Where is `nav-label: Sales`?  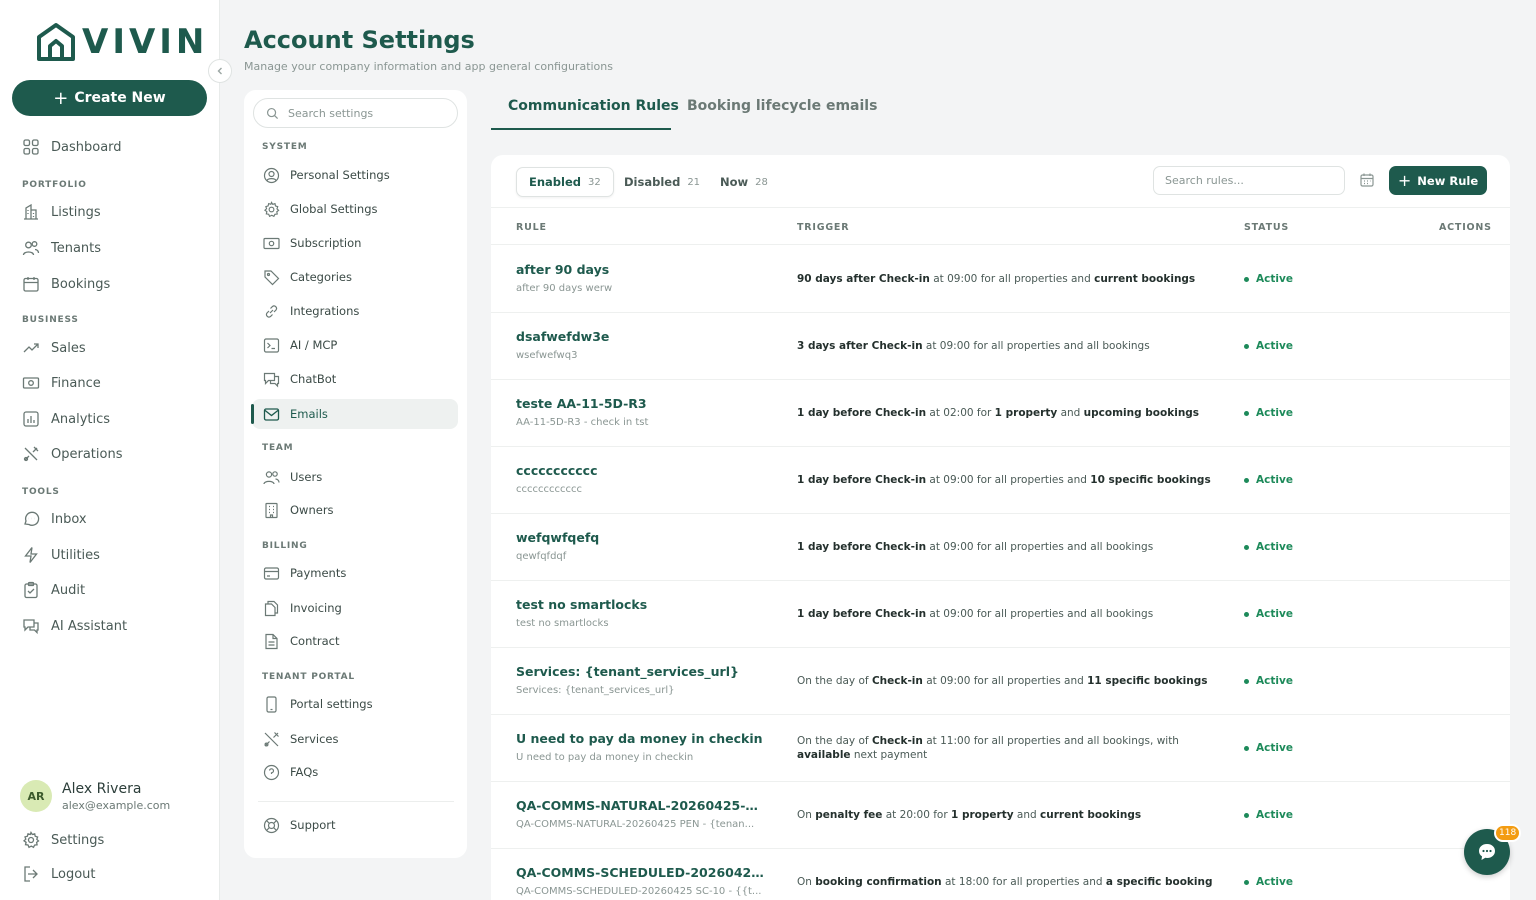
nav-label: Sales is located at coordinates (68, 348).